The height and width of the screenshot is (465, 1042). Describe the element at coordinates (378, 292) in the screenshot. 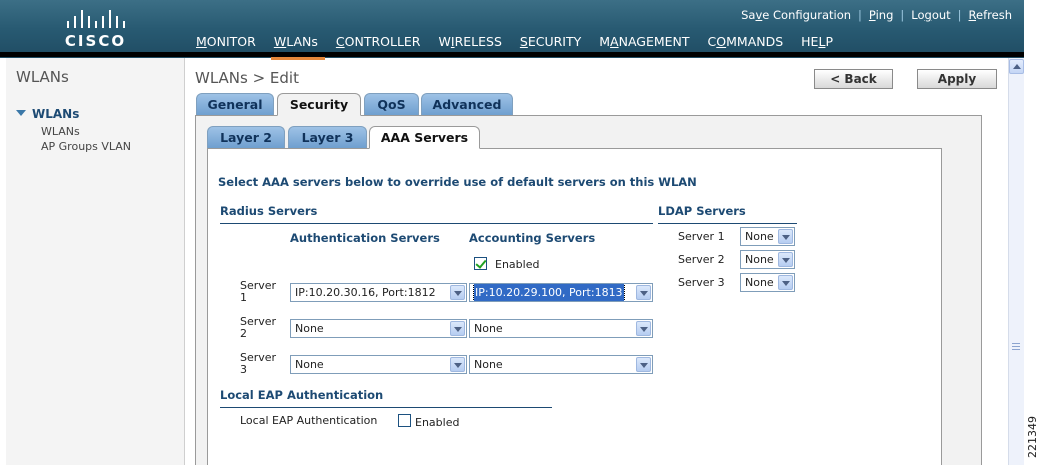

I see `auth-server1-select: IP:10.20.30.16, Port:1812` at that location.